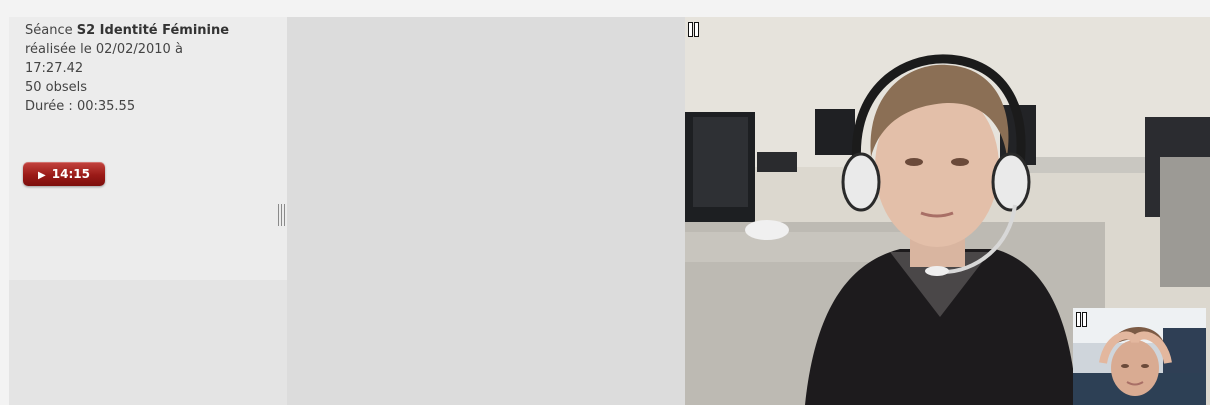 This screenshot has height=405, width=1210. Describe the element at coordinates (281, 215) in the screenshot. I see `panel-resize-handle` at that location.